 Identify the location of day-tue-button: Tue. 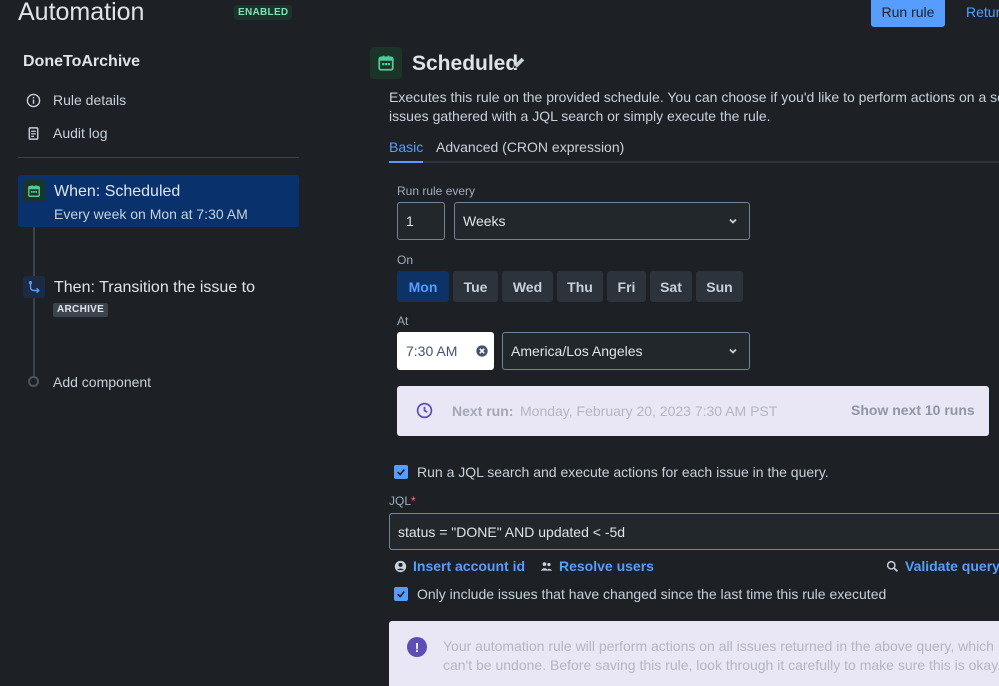
(475, 286).